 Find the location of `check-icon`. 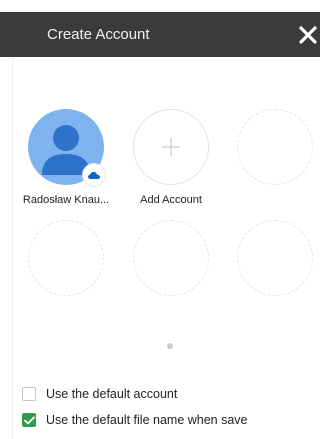

check-icon is located at coordinates (29, 420).